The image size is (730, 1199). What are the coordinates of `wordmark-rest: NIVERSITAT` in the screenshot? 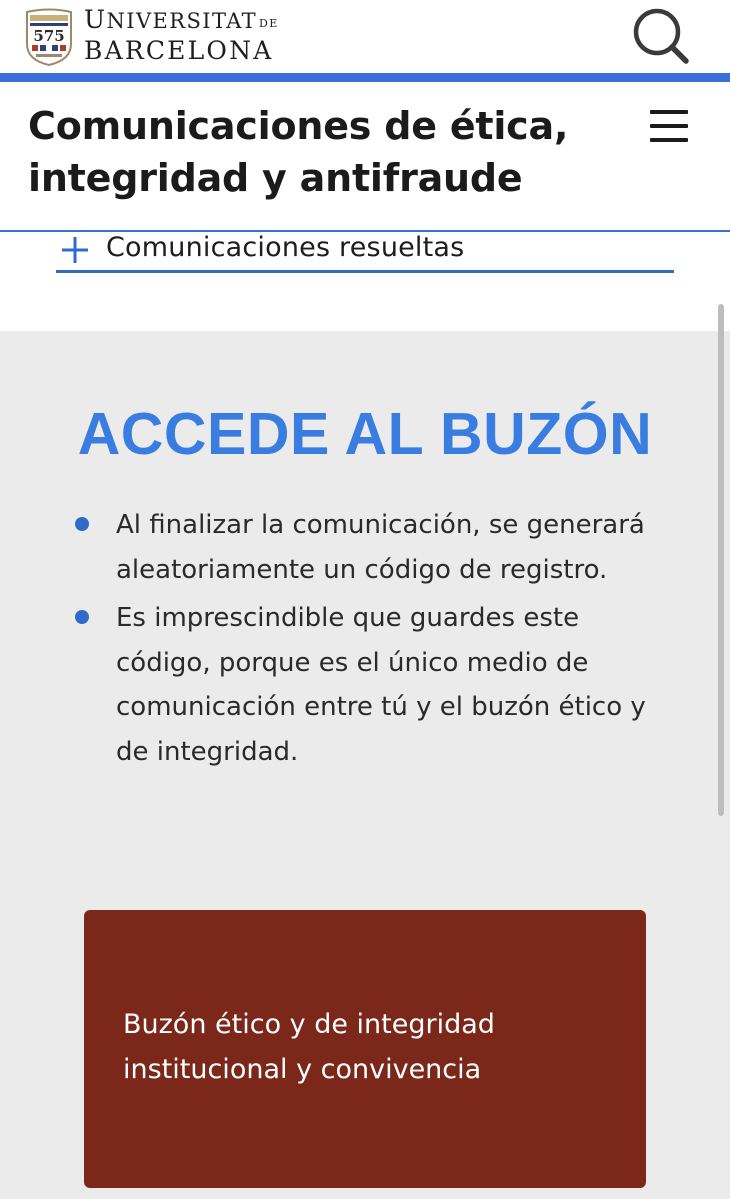 It's located at (182, 21).